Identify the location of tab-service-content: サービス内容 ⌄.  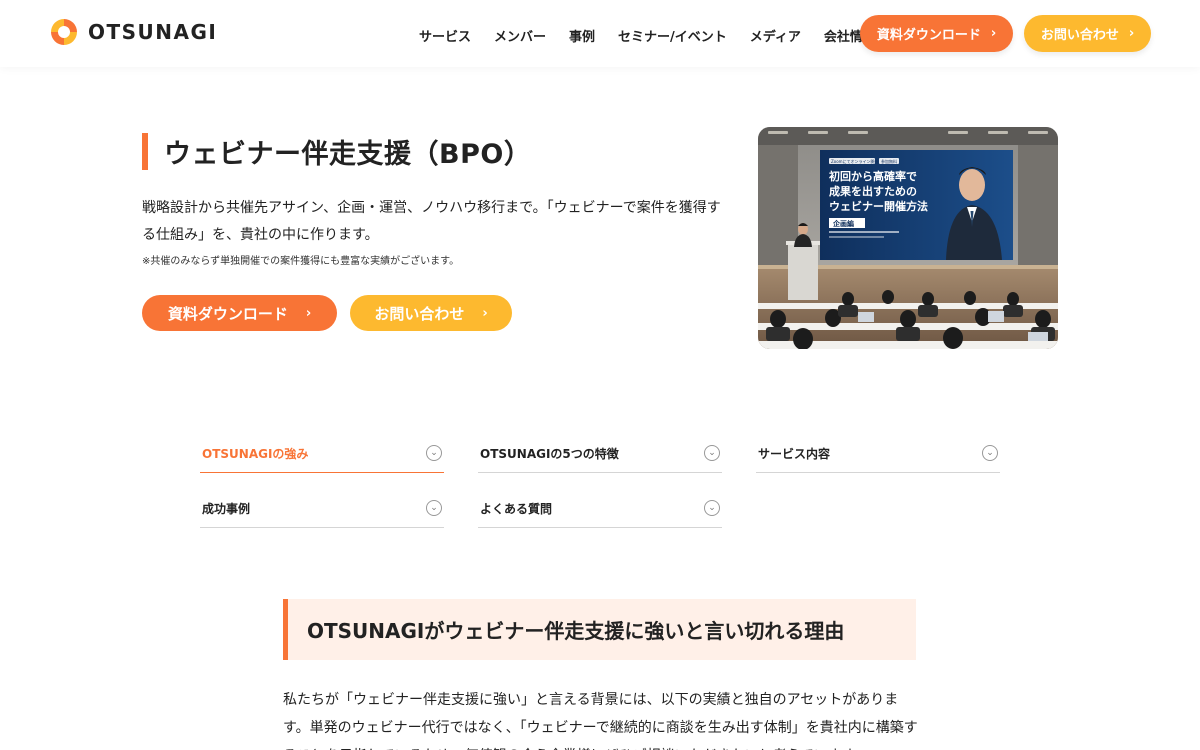
(878, 453).